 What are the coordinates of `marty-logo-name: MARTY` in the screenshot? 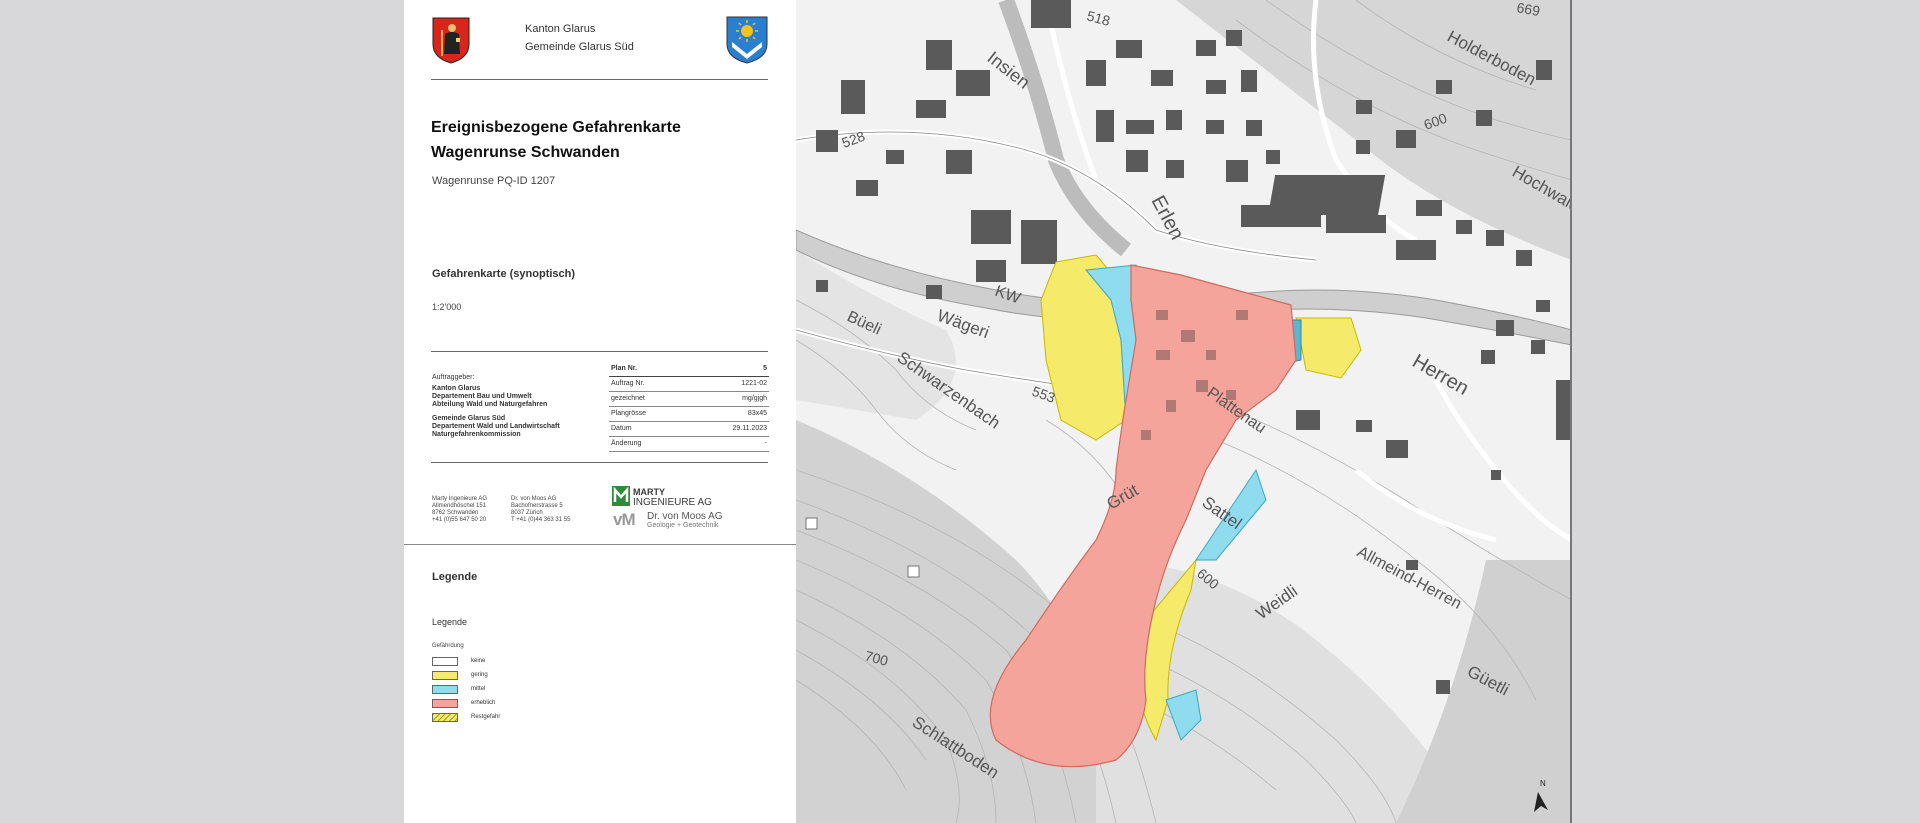 It's located at (649, 492).